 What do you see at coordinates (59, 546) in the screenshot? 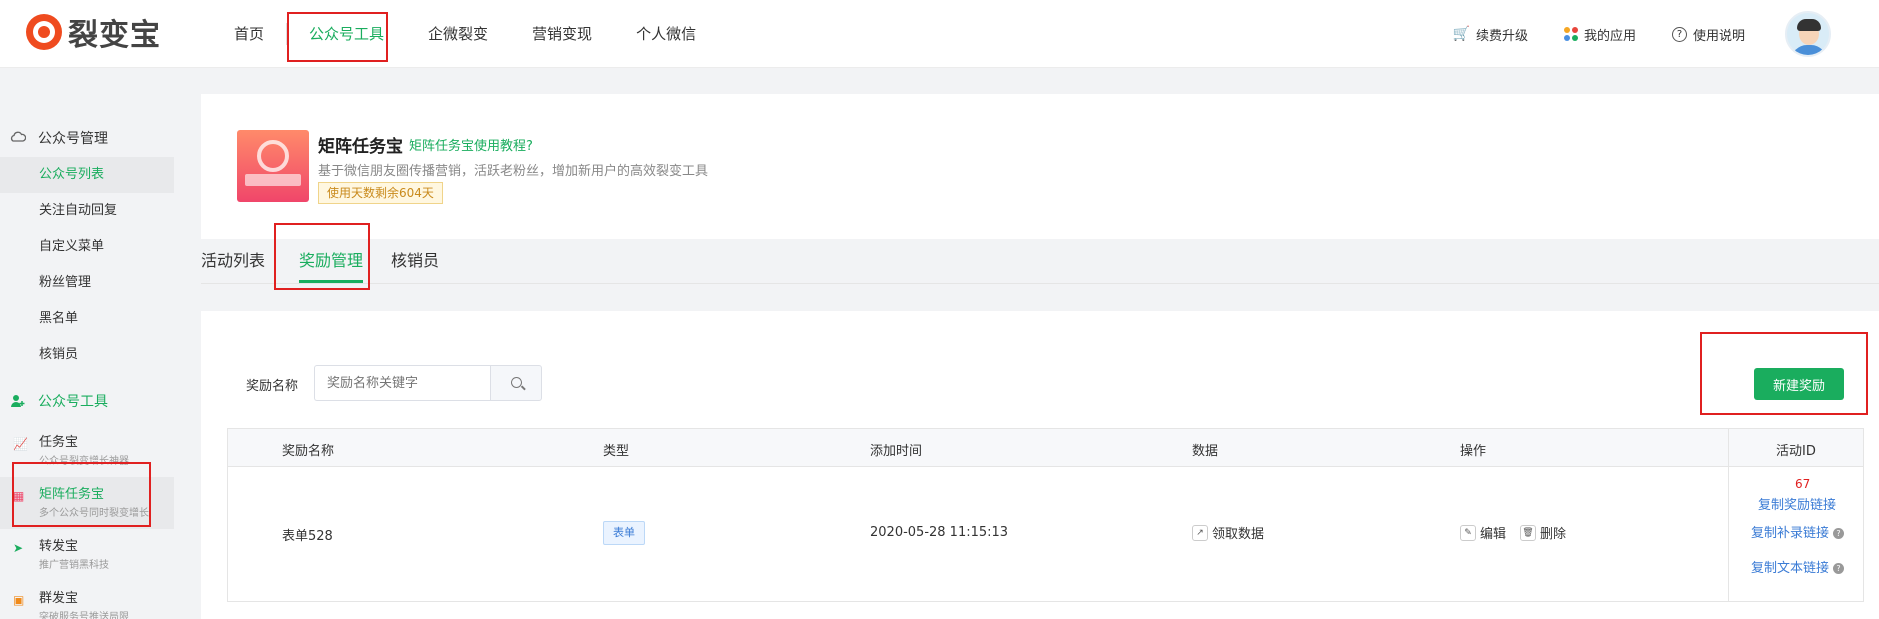
I see `tool-title: 转发宝` at bounding box center [59, 546].